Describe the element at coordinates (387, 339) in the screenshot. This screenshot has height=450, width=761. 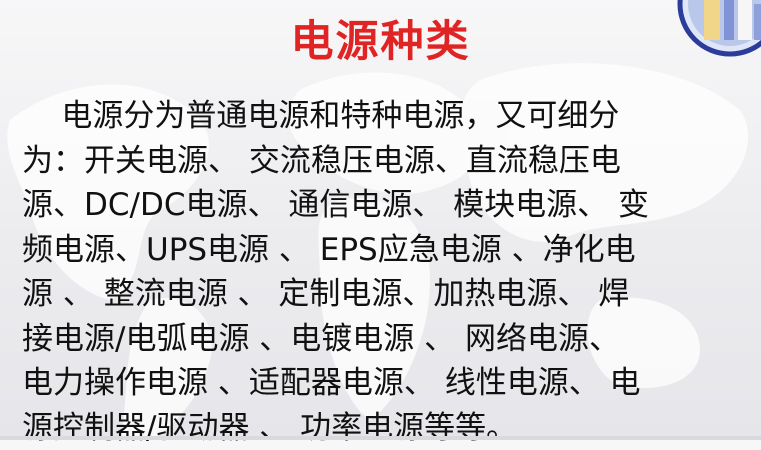
I see `body-line: 接电源/电弧电源 、电镀电源 、 网络电源、` at that location.